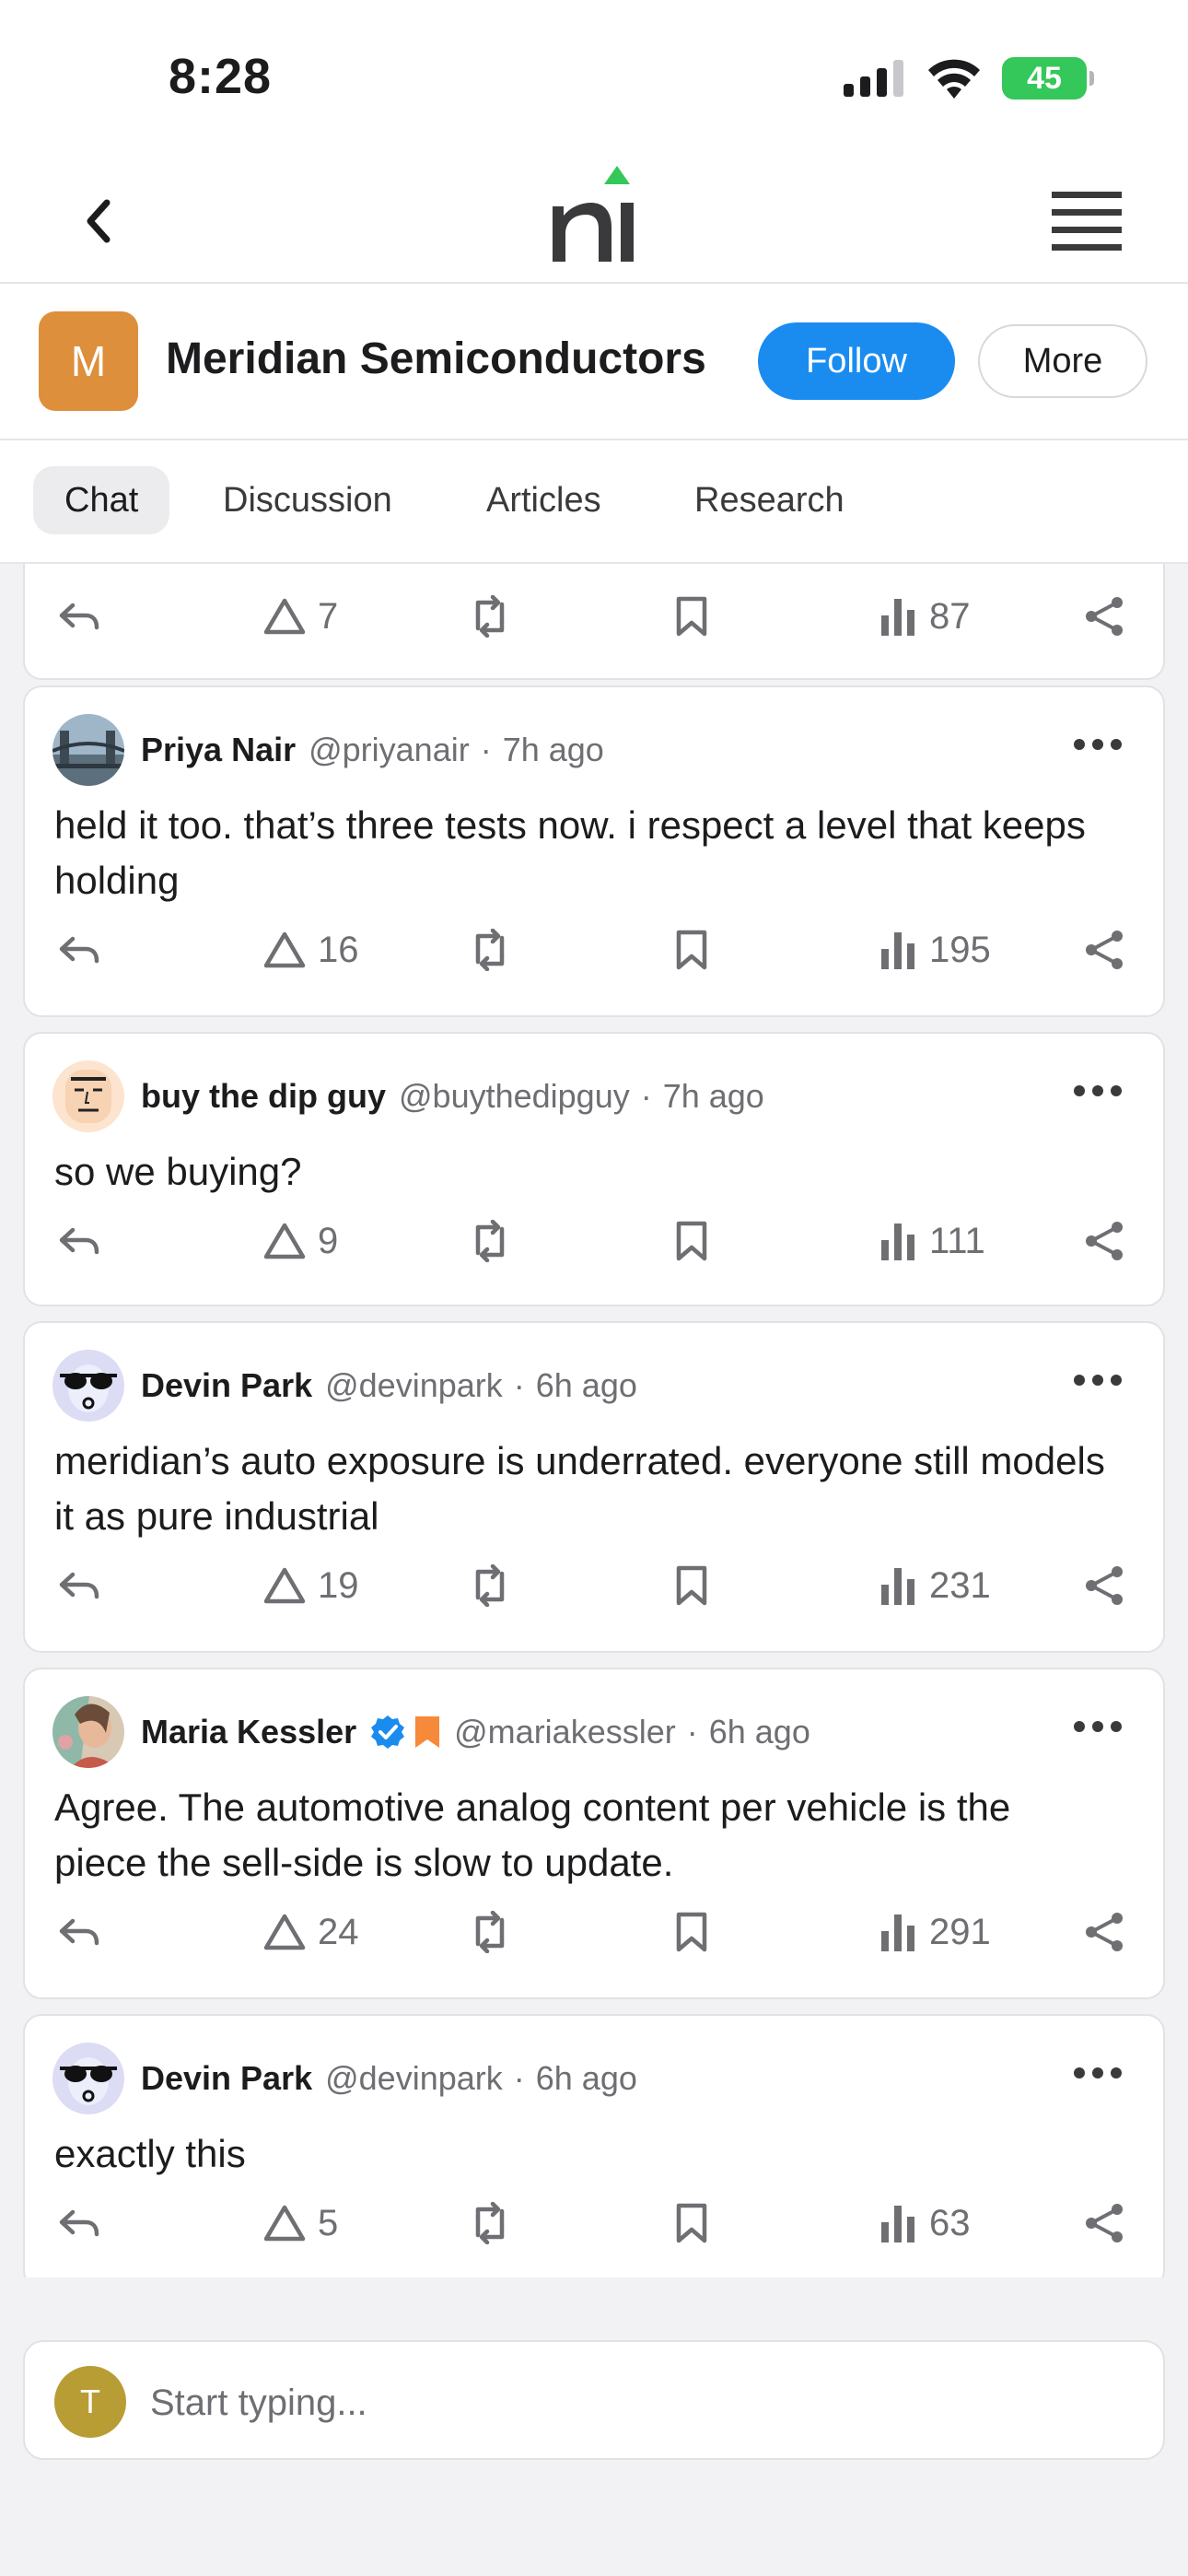  Describe the element at coordinates (88, 1096) in the screenshot. I see `cartoon-face-avatar` at that location.